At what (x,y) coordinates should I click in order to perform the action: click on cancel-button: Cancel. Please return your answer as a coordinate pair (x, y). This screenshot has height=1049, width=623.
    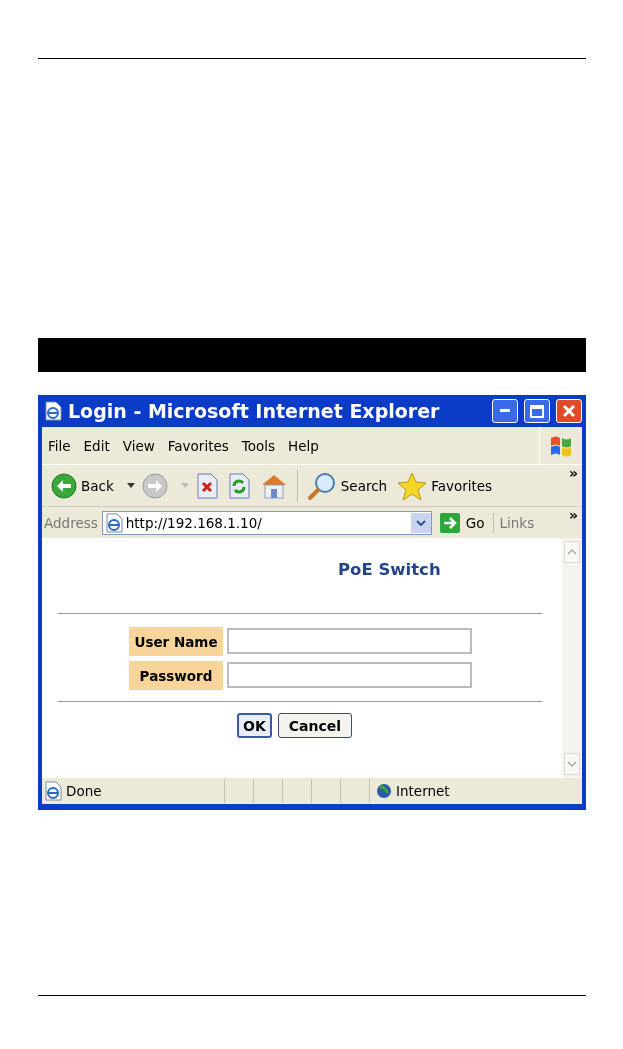
    Looking at the image, I should click on (315, 725).